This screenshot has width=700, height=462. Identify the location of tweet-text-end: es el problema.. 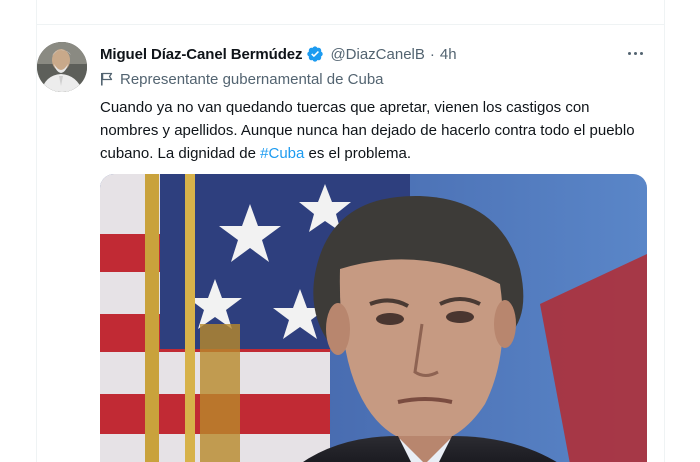
(358, 153).